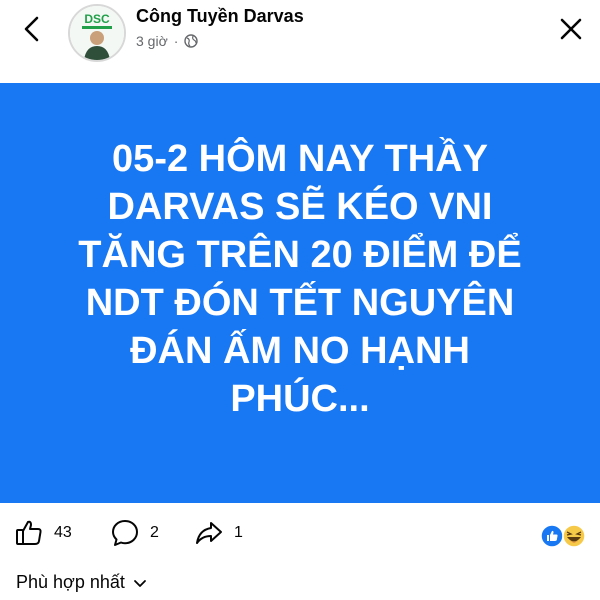 This screenshot has width=600, height=600. Describe the element at coordinates (97, 19) in the screenshot. I see `svg-text: DSC` at that location.